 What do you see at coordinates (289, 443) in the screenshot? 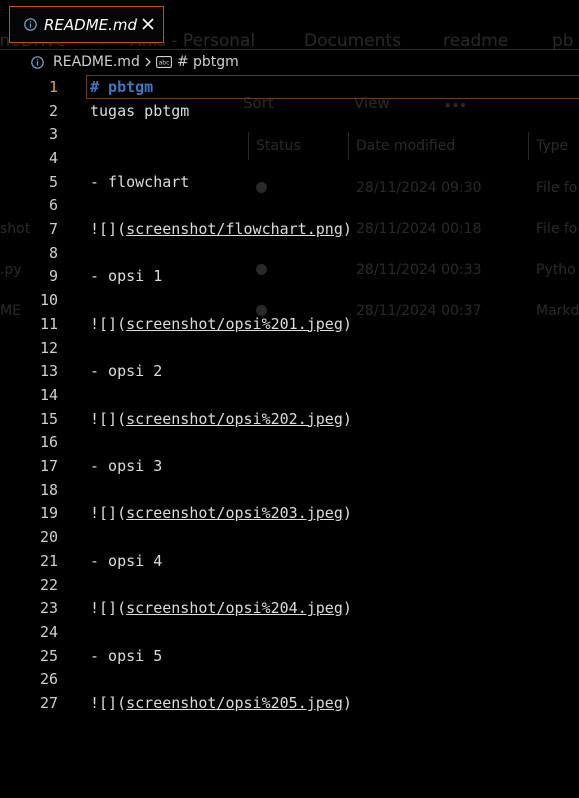
I see `code-line: 16` at bounding box center [289, 443].